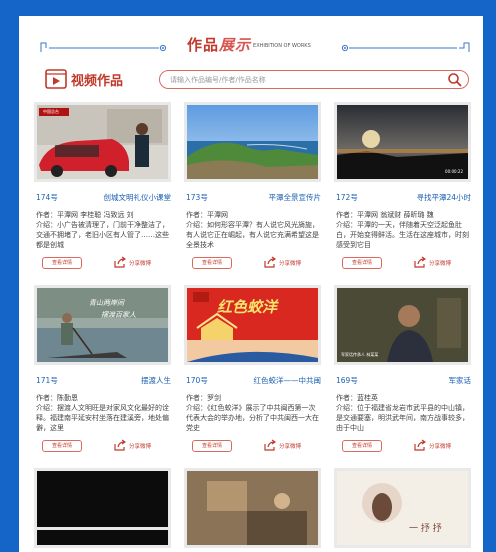 Image resolution: width=496 pixels, height=552 pixels. What do you see at coordinates (156, 380) in the screenshot?
I see `video-title: 摆渡人生` at bounding box center [156, 380].